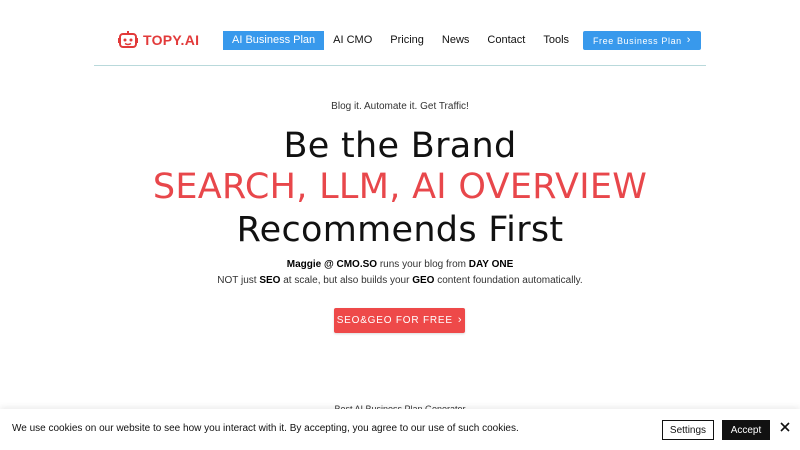  Describe the element at coordinates (506, 40) in the screenshot. I see `nav-item-contact: Contact` at that location.